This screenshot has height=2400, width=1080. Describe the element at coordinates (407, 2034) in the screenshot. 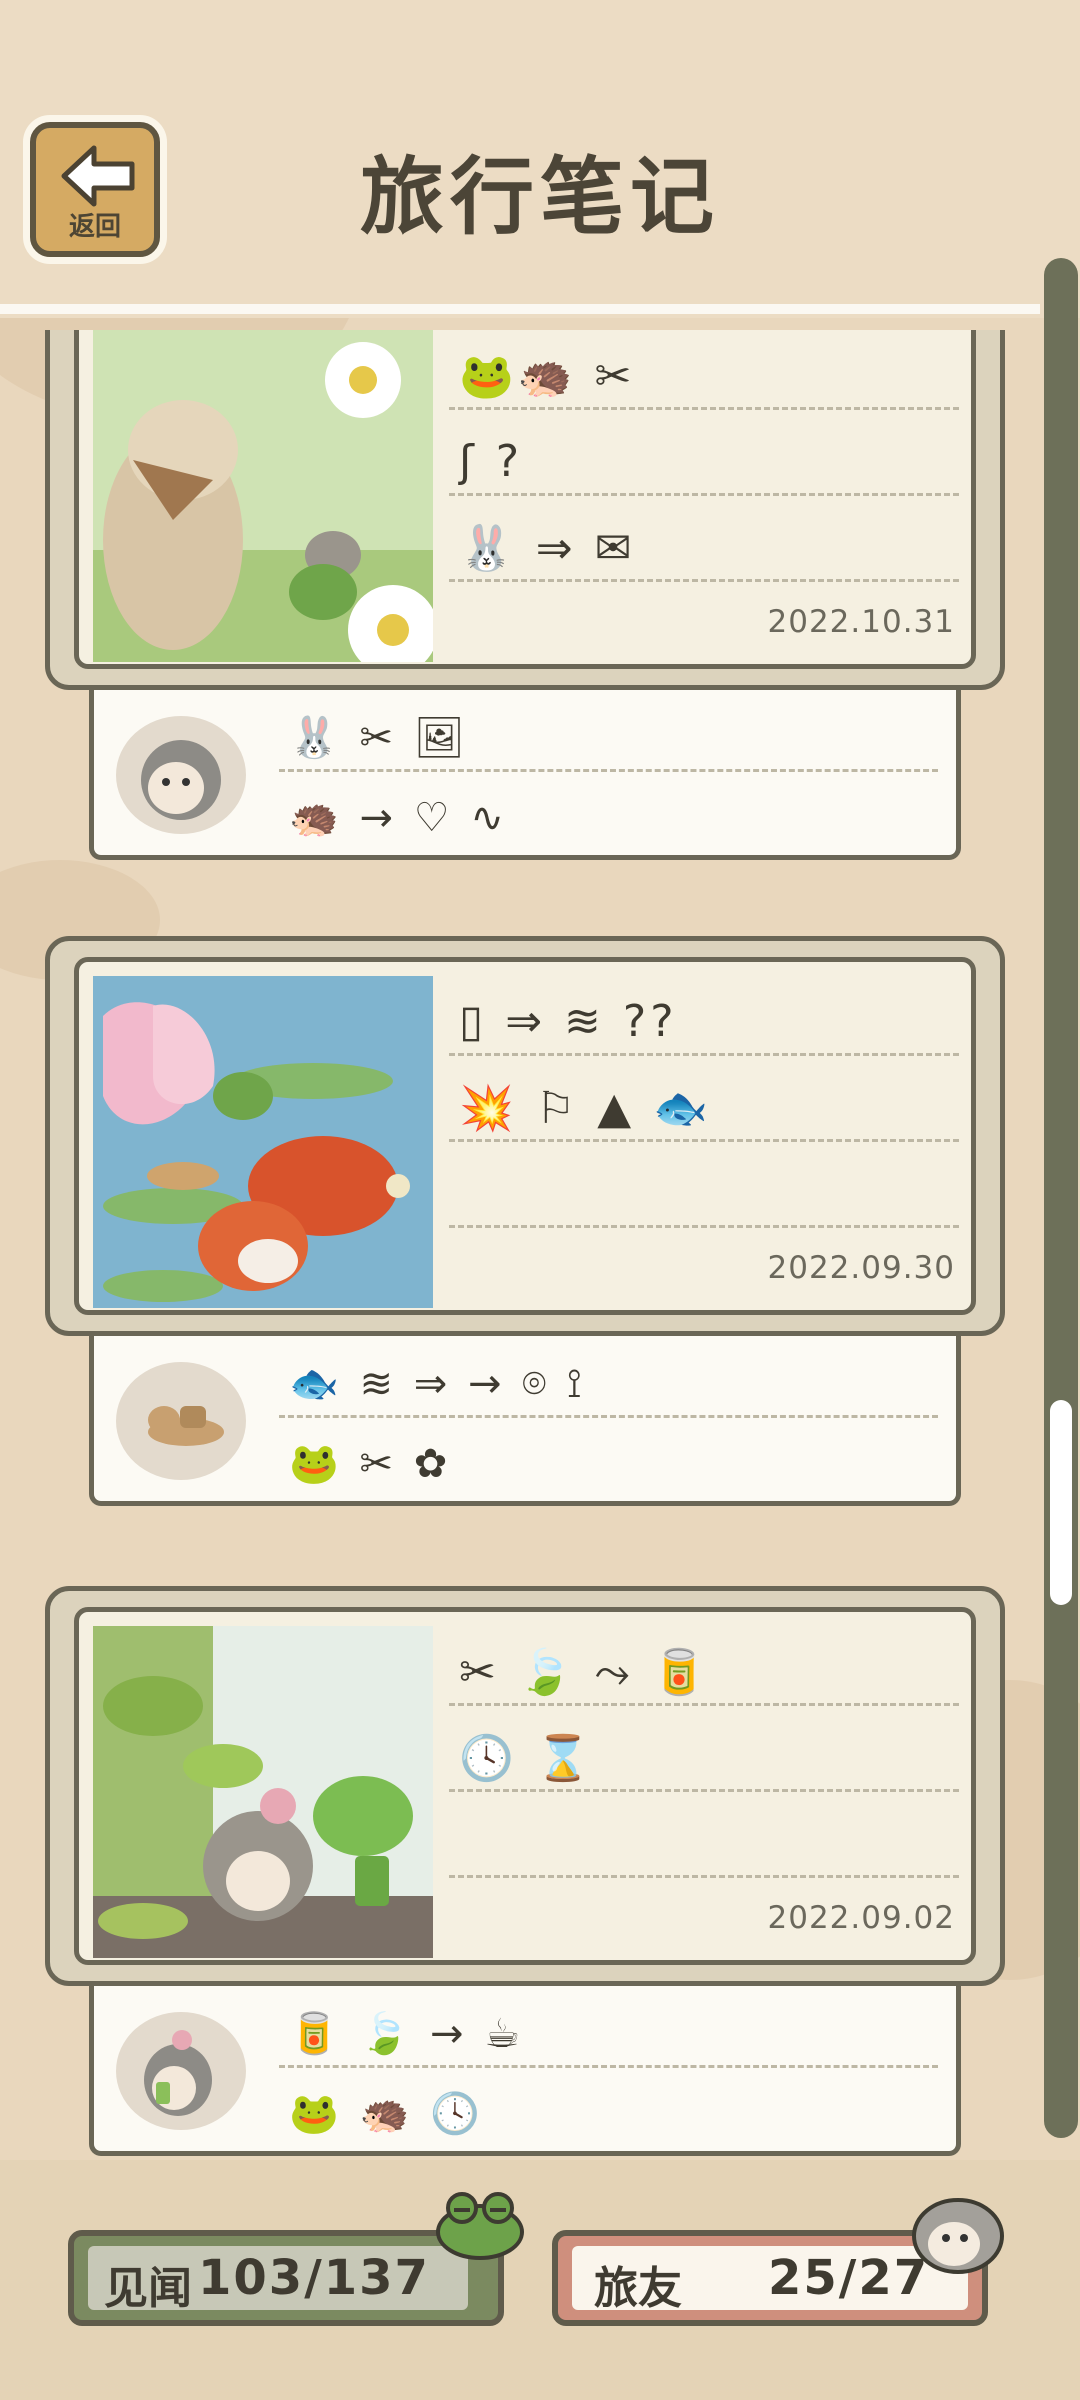

I see `companion-line: 🥫 🍃 → ☕` at that location.